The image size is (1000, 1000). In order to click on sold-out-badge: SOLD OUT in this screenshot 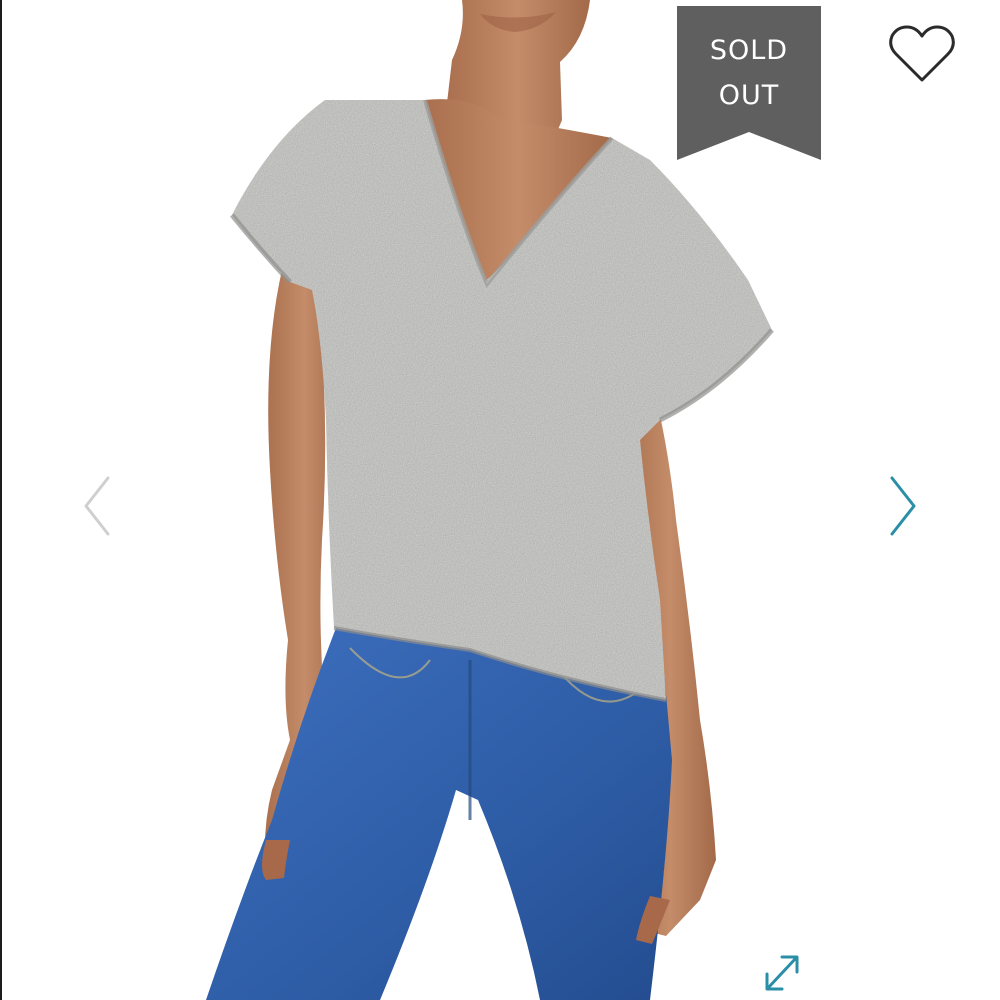, I will do `click(749, 83)`.